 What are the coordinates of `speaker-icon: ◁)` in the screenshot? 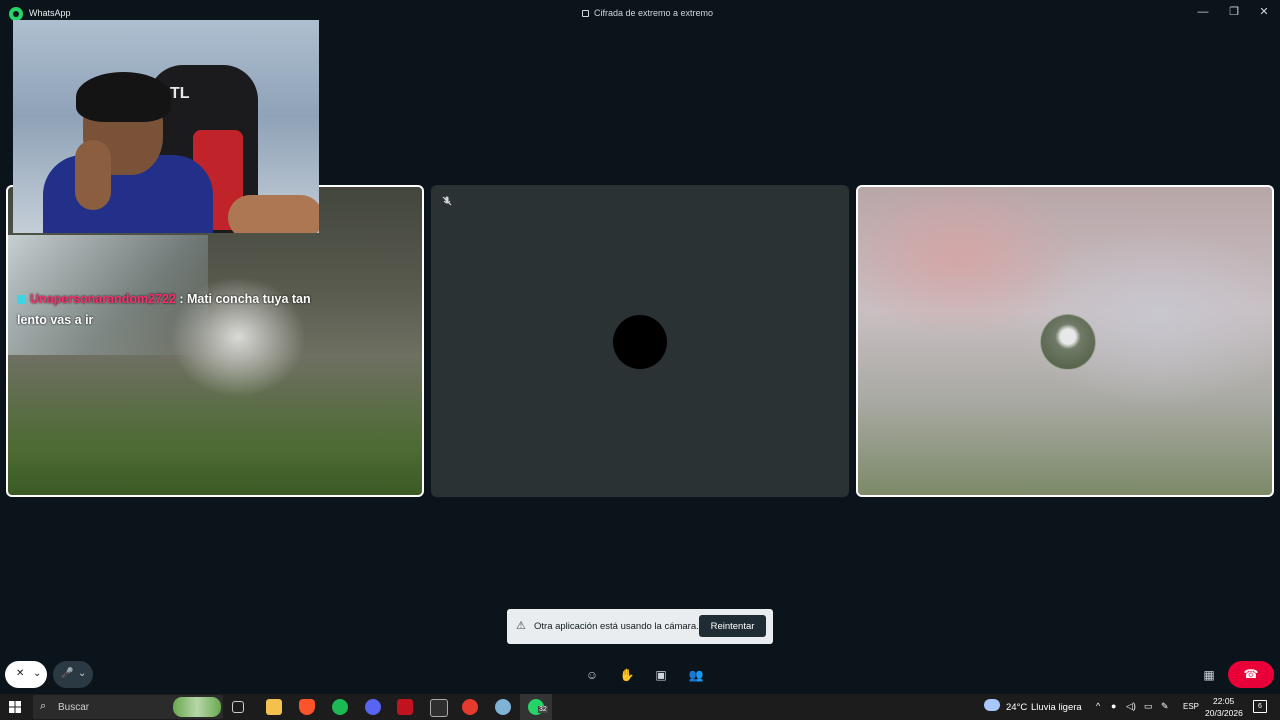 It's located at (1131, 706).